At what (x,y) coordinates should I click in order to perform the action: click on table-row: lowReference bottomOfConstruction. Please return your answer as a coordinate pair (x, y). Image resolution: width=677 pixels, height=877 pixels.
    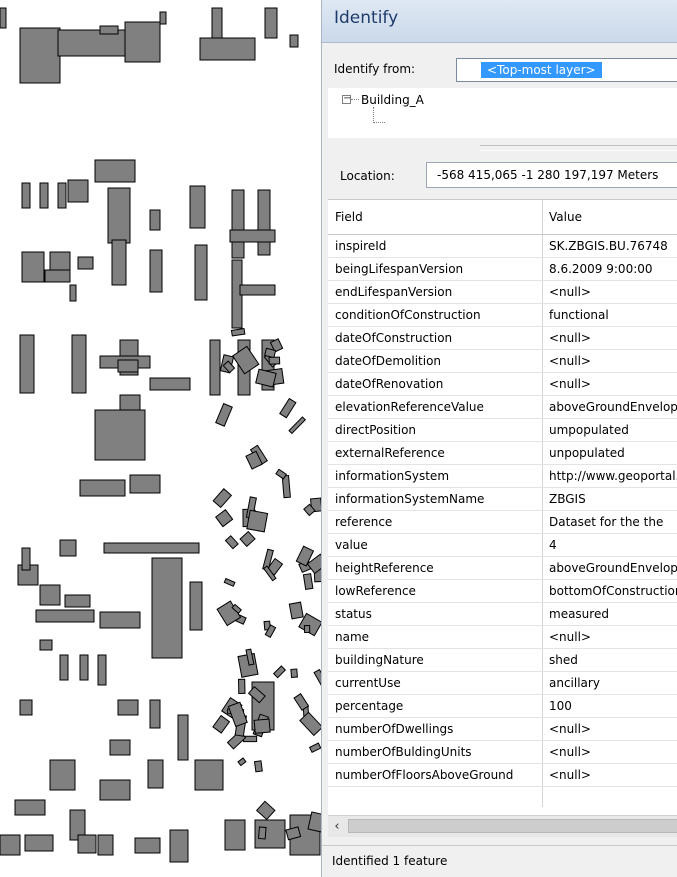
    Looking at the image, I should click on (502, 591).